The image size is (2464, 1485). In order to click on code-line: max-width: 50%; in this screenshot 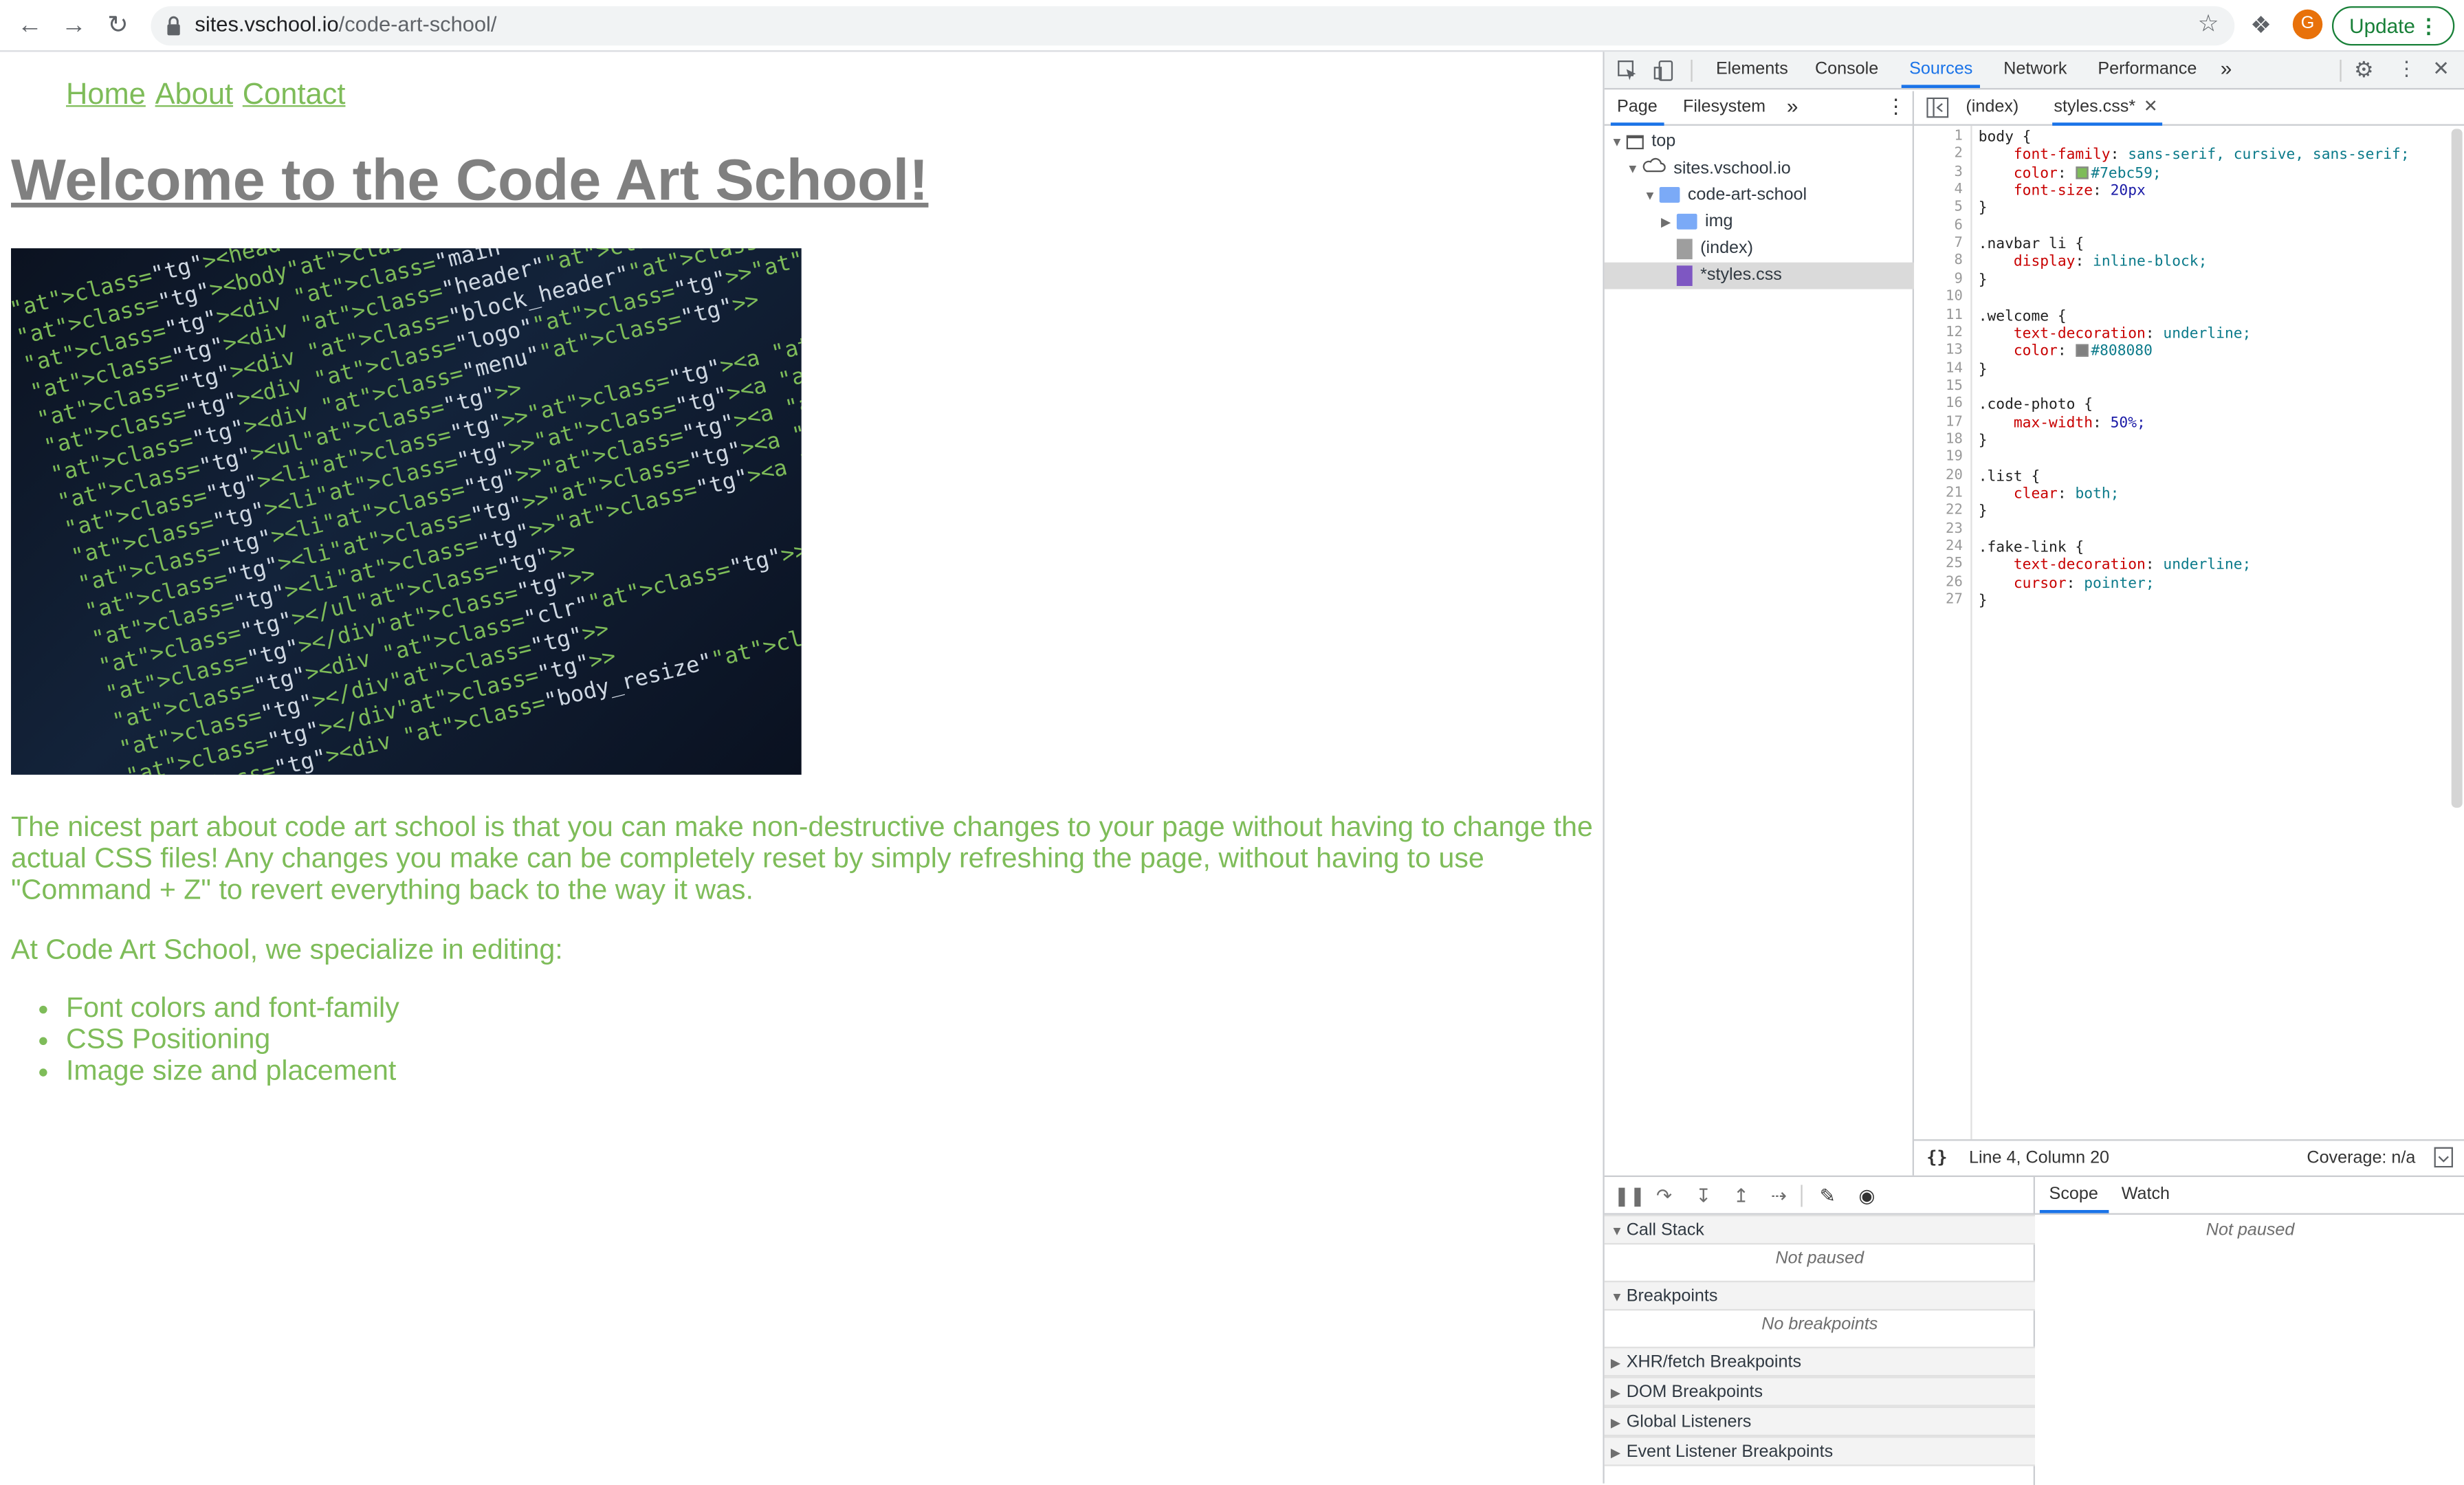, I will do `click(2062, 423)`.